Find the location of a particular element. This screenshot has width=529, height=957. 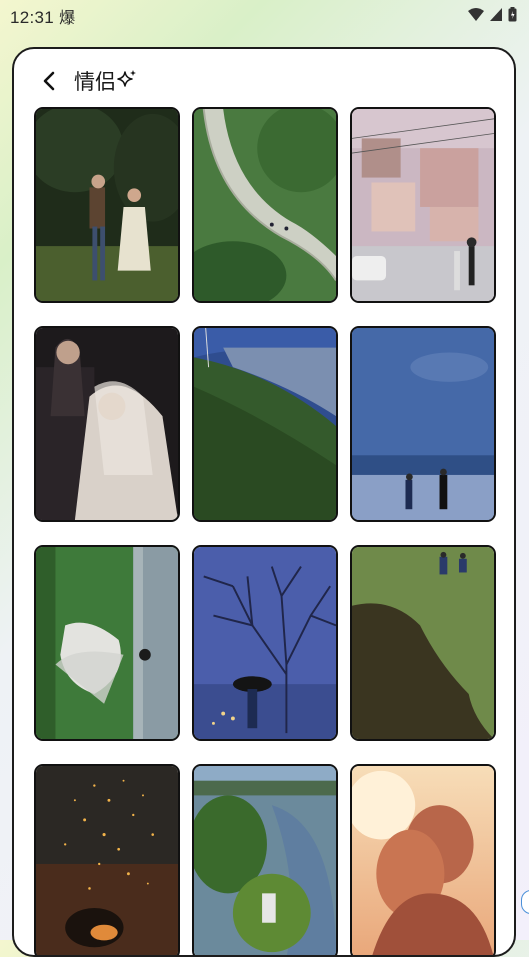

seaside-couple-blue-image is located at coordinates (423, 424).